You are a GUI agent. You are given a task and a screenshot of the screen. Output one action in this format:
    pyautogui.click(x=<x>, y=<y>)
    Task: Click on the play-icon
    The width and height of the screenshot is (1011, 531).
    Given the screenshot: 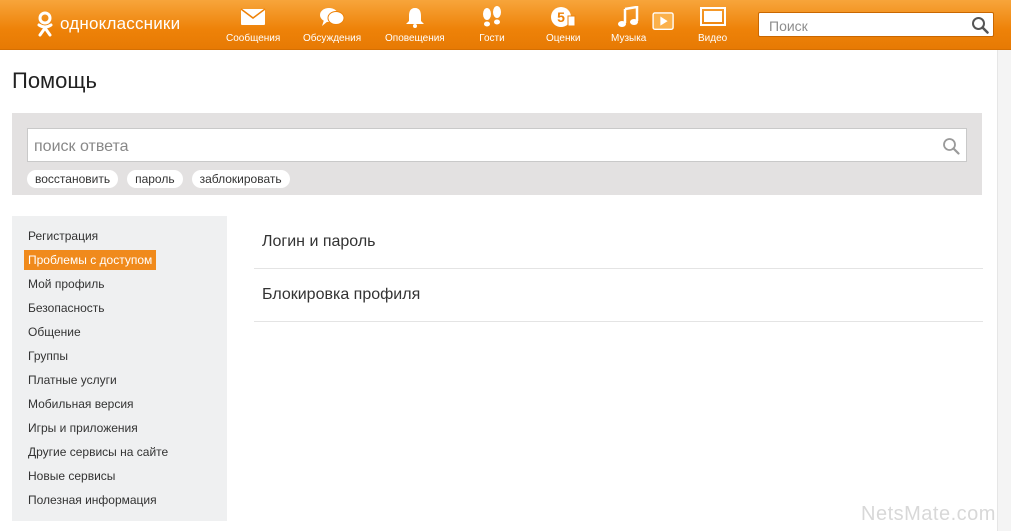 What is the action you would take?
    pyautogui.click(x=663, y=21)
    